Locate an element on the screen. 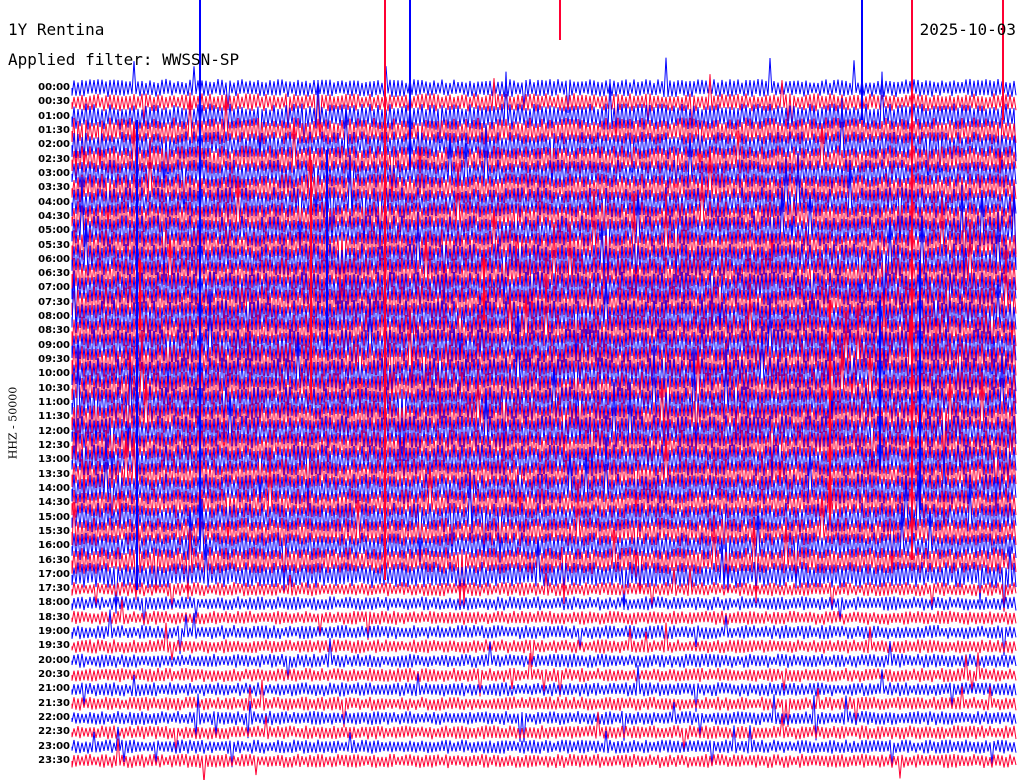  time-label: 18:30 is located at coordinates (54, 617).